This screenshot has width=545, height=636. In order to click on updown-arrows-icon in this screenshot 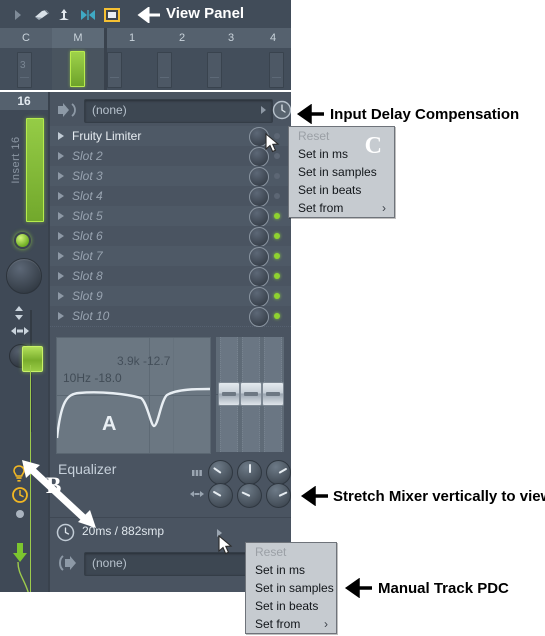, I will do `click(19, 313)`.